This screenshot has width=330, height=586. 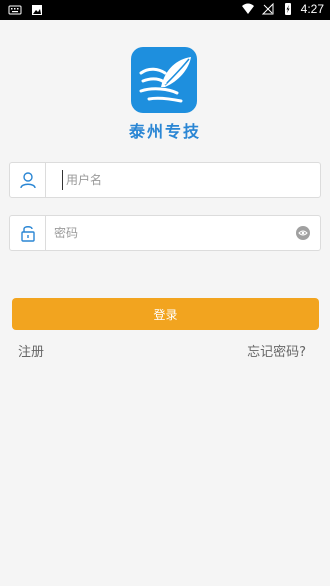 What do you see at coordinates (15, 10) in the screenshot?
I see `keyboard-icon` at bounding box center [15, 10].